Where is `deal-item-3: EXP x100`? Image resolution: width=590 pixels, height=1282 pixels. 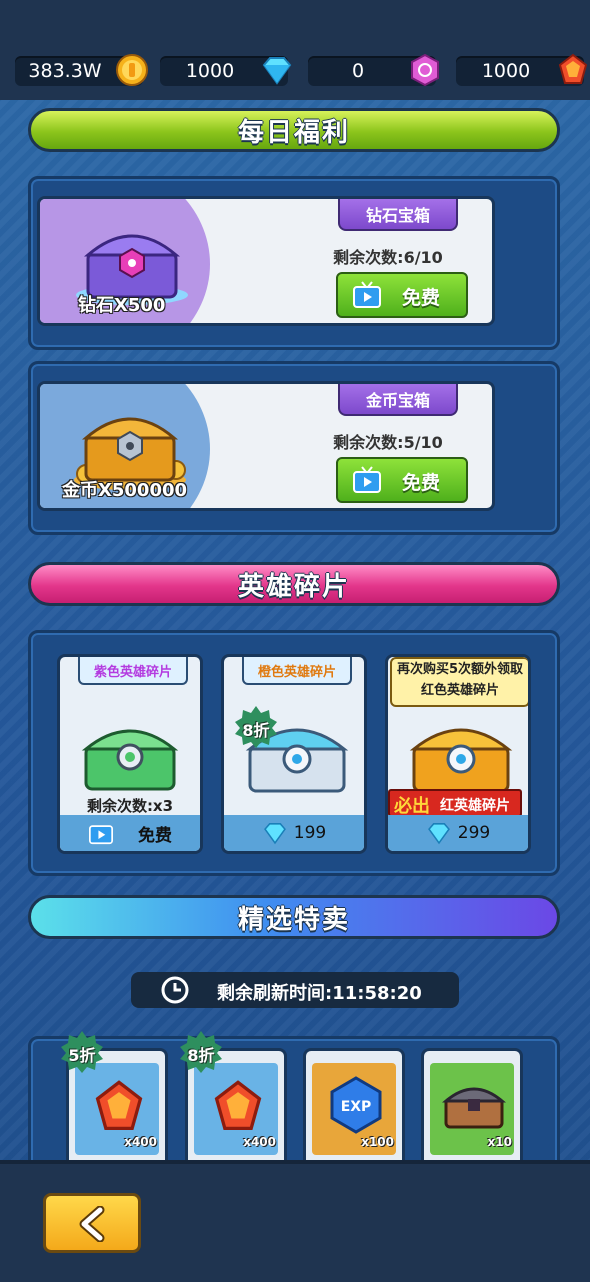
deal-item-3: EXP x100 is located at coordinates (354, 1108).